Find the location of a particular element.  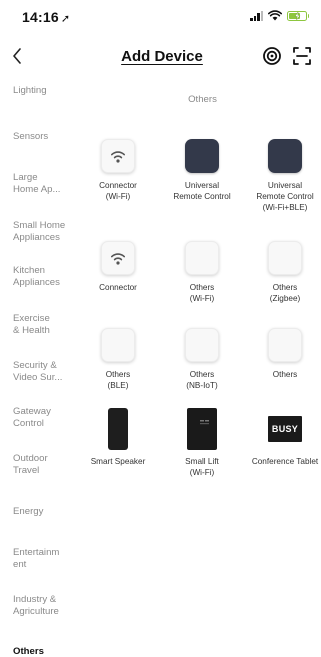

page-title: Add Device is located at coordinates (162, 56).